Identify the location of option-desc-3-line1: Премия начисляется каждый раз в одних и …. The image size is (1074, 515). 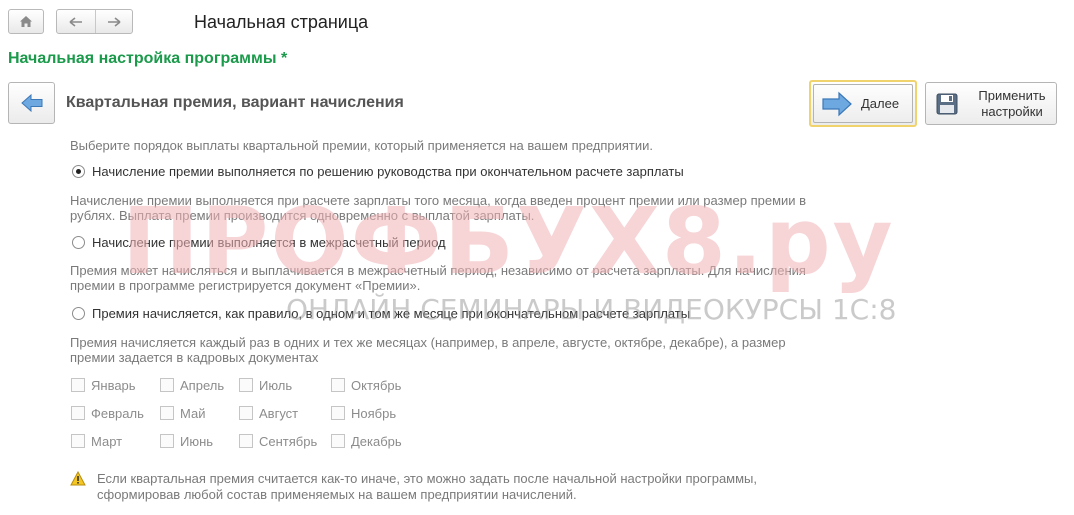
(428, 342).